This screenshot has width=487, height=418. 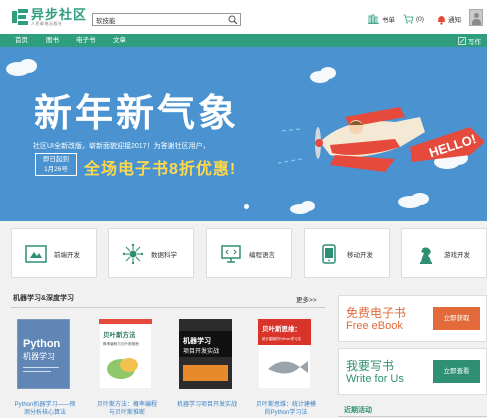 I want to click on search-input, so click(x=160, y=20).